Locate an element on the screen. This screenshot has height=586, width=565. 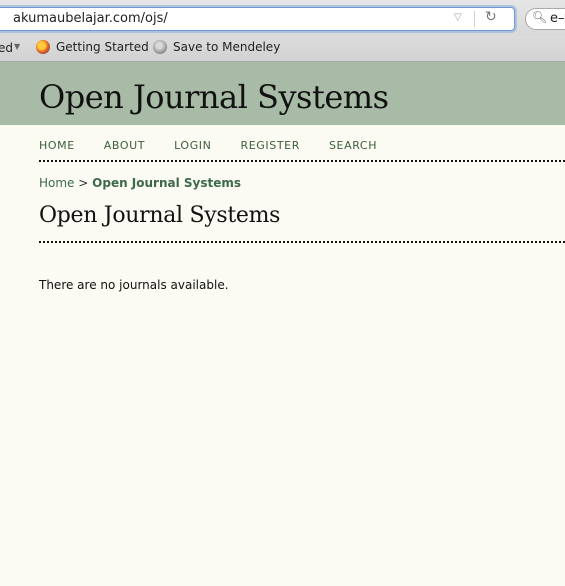
search-input: e–f is located at coordinates (557, 18).